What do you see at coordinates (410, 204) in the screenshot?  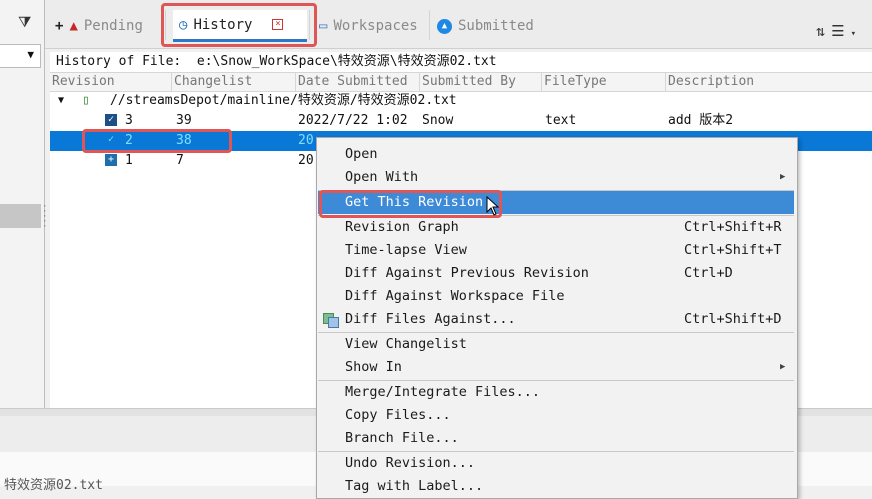 I see `menu-item-highlight` at bounding box center [410, 204].